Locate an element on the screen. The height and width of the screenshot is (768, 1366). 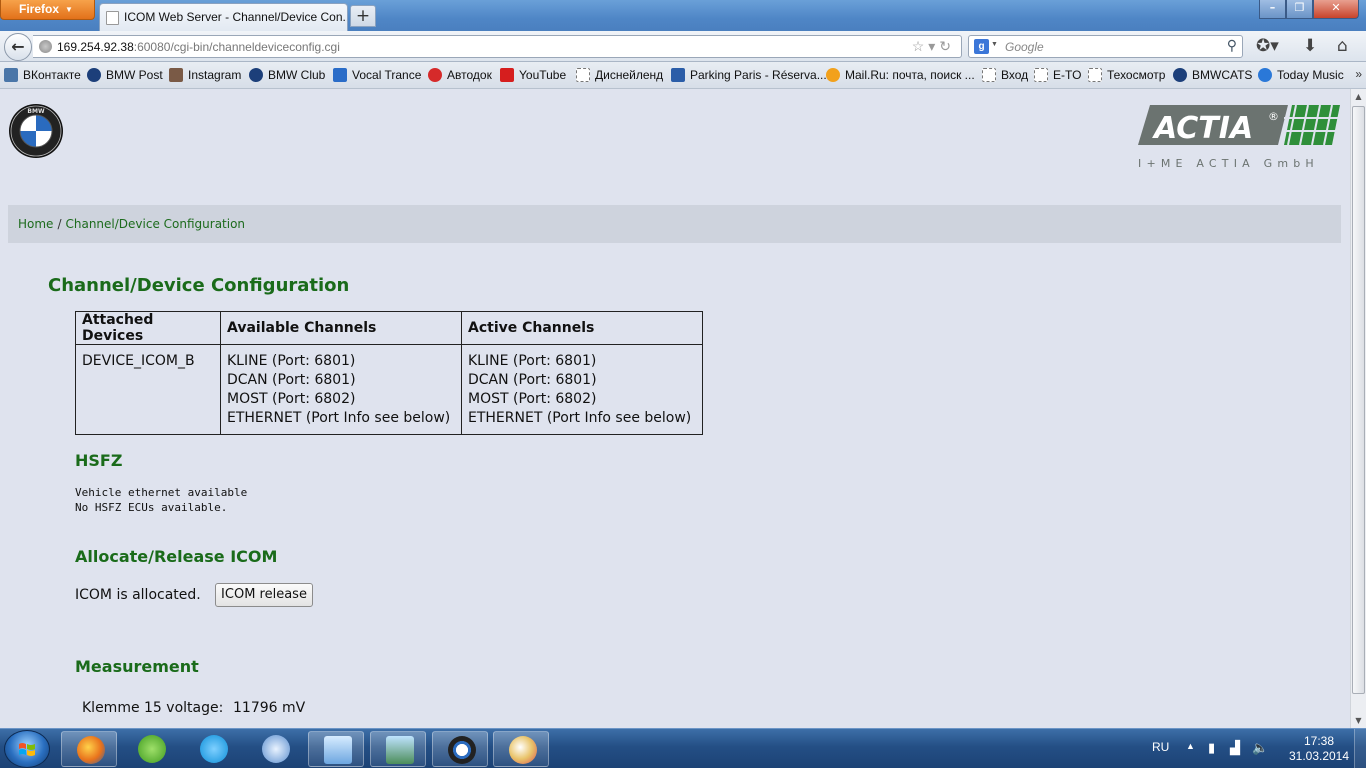
breadcrumb-current-link: Channel/Device Configuration is located at coordinates (155, 224).